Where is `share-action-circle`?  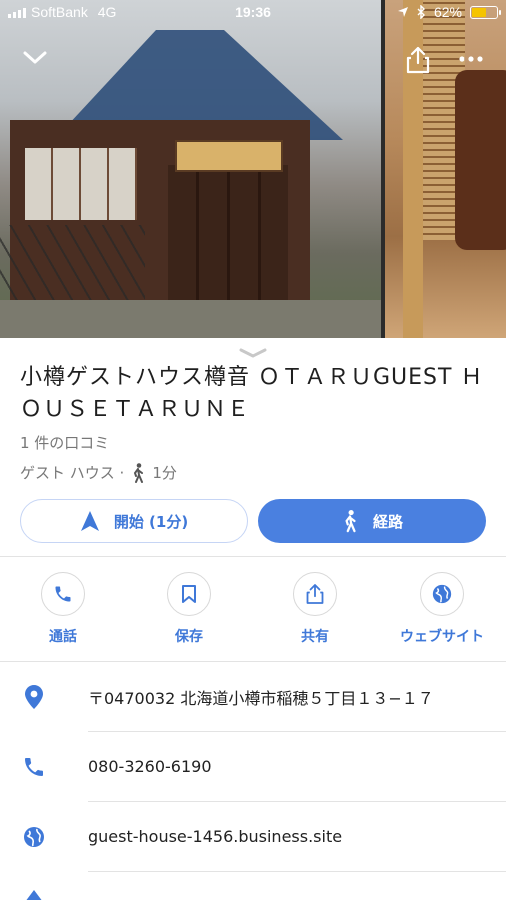 share-action-circle is located at coordinates (315, 594).